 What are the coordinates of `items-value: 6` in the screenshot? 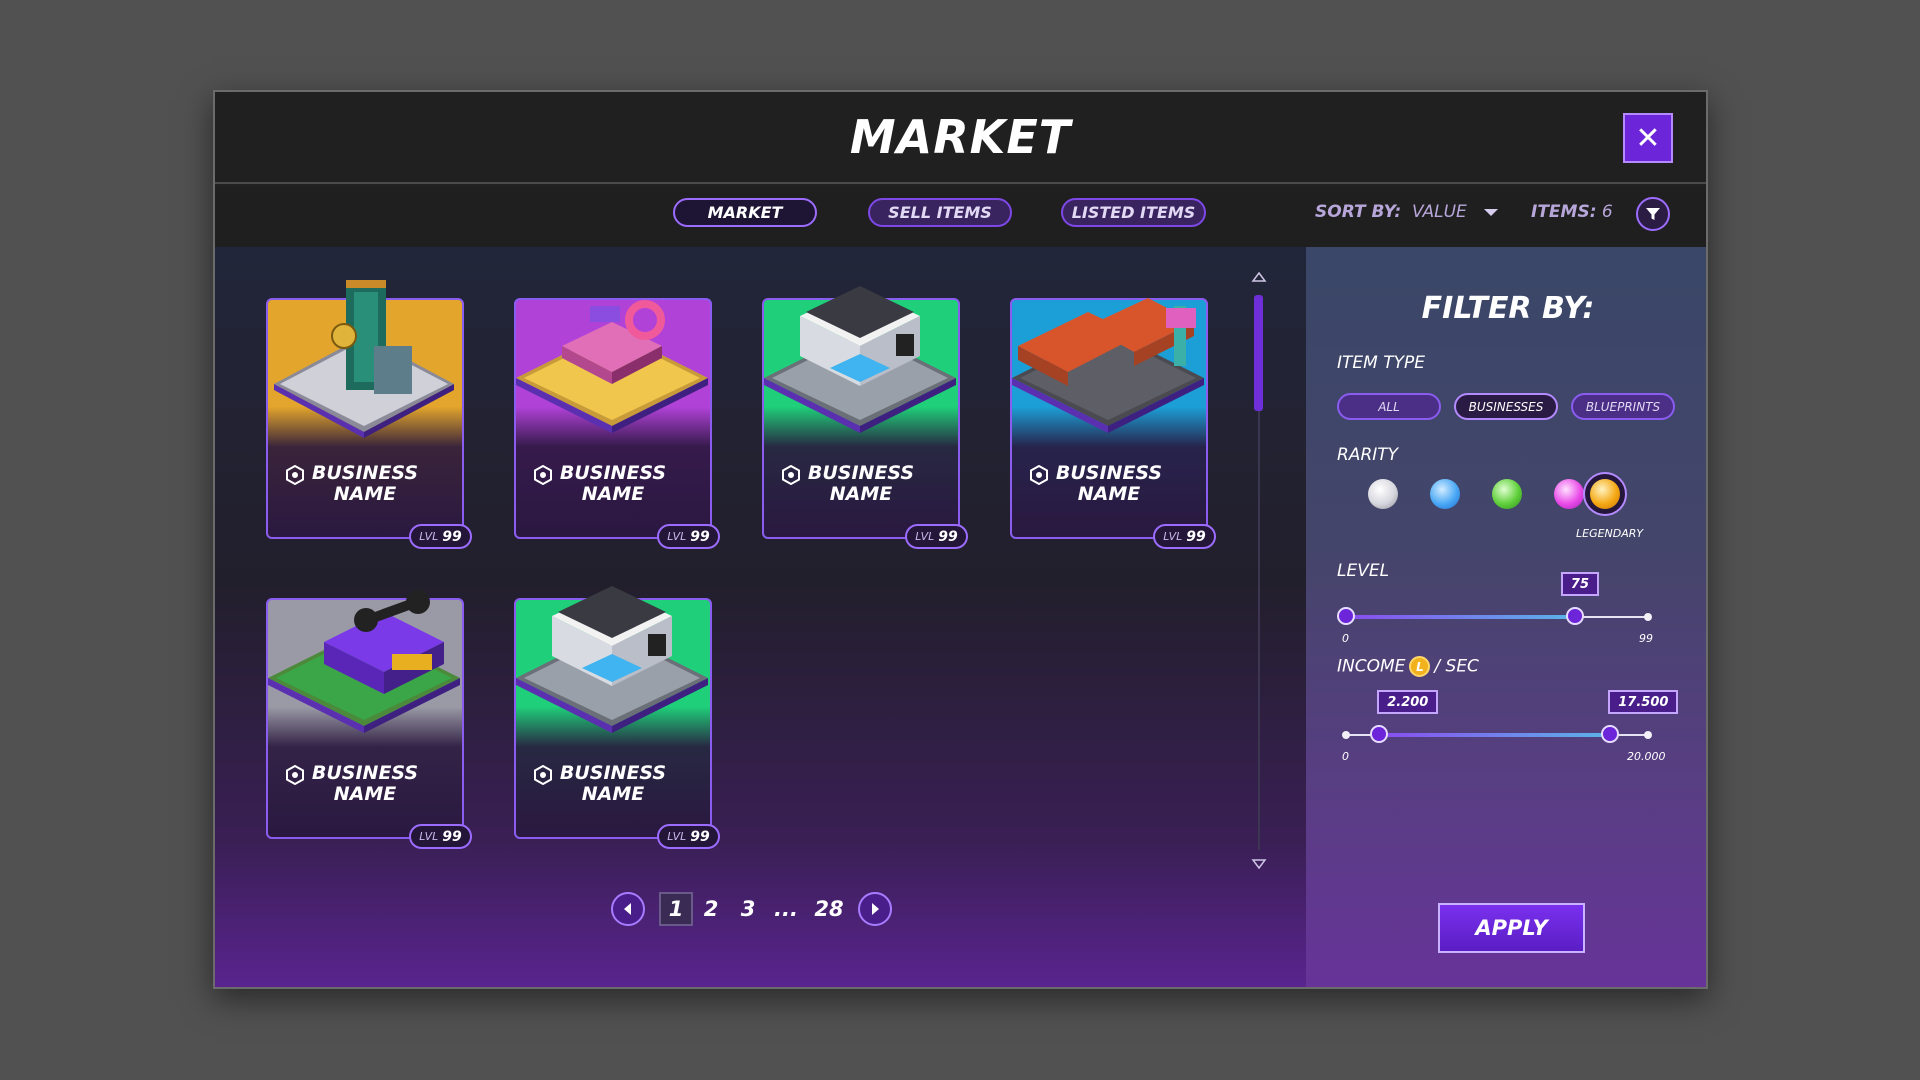 It's located at (1607, 212).